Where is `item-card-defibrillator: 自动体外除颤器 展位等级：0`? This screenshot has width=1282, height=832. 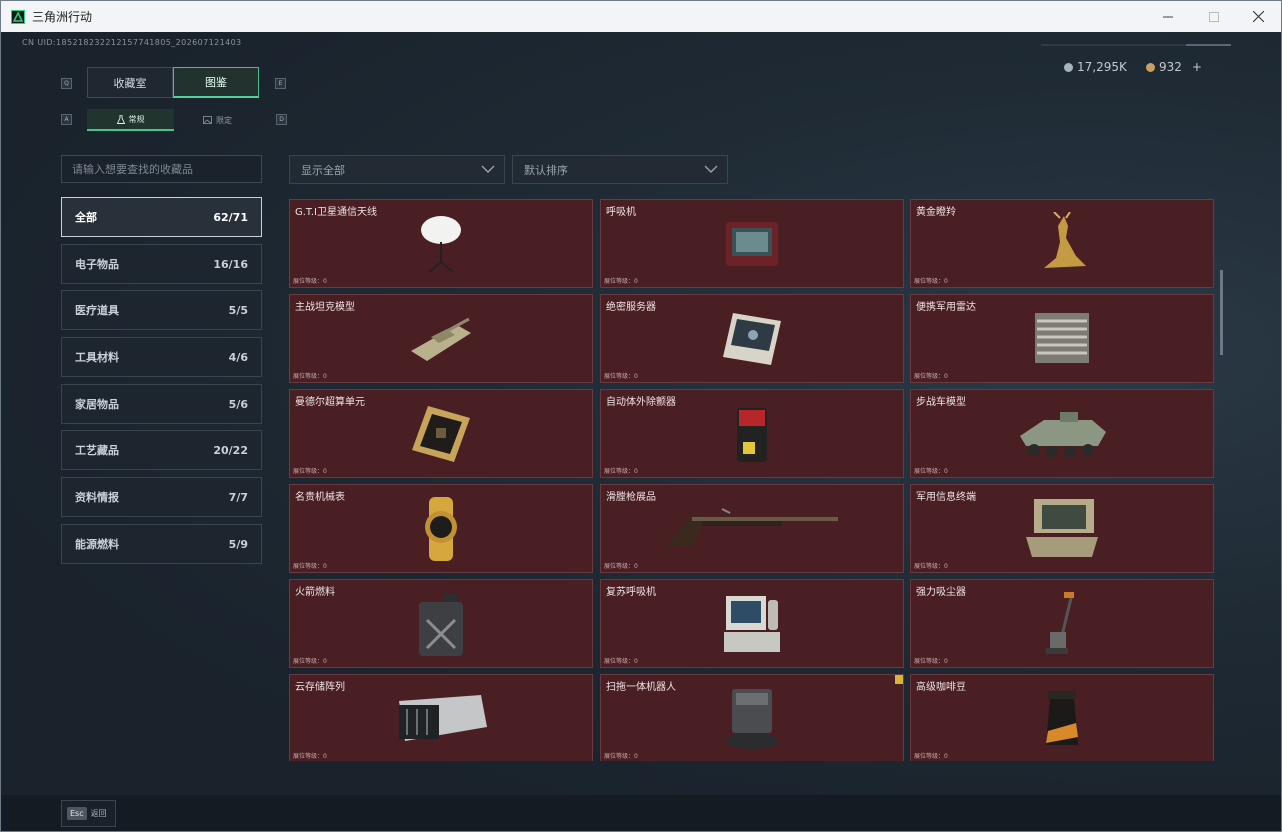
item-card-defibrillator: 自动体外除颤器 展位等级：0 is located at coordinates (752, 433).